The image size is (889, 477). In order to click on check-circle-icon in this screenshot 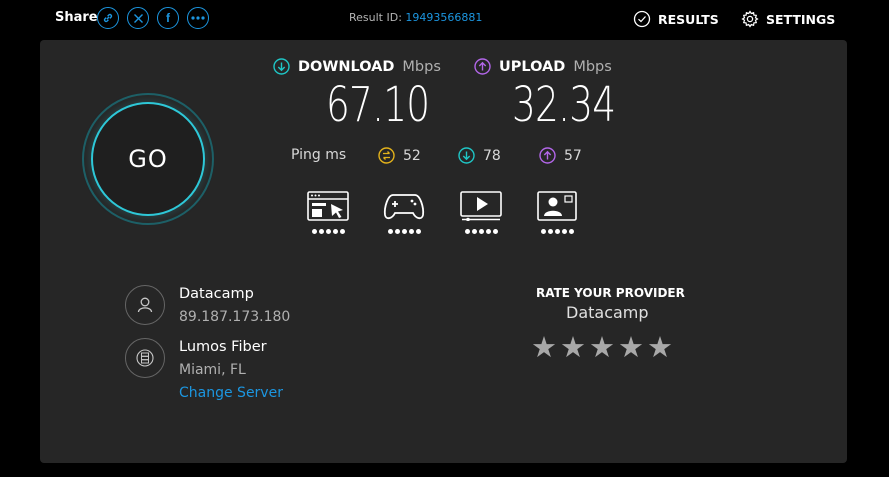, I will do `click(642, 19)`.